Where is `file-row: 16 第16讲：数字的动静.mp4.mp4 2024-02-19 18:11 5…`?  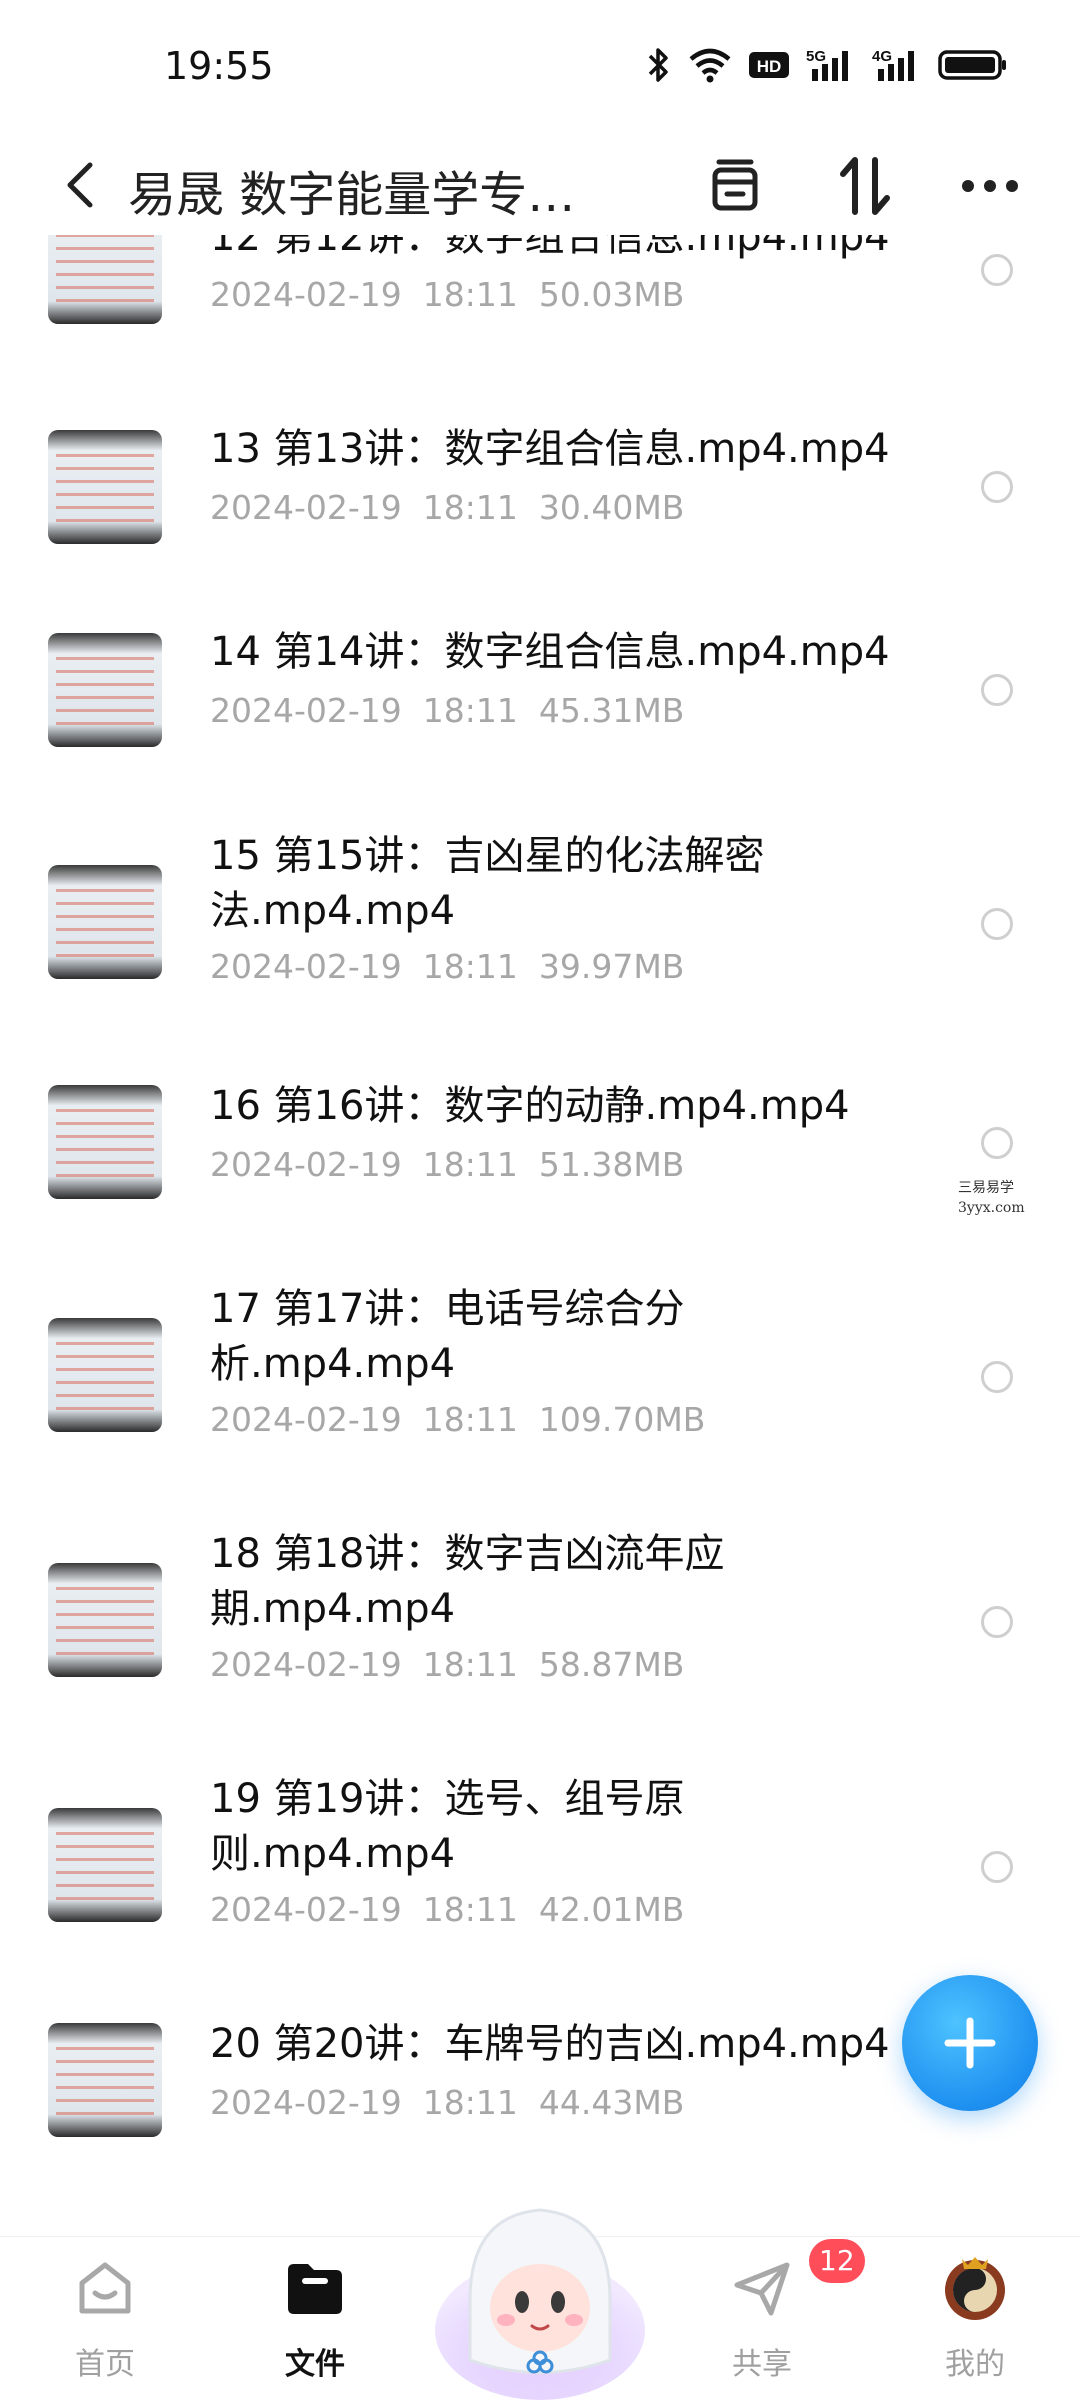 file-row: 16 第16讲：数字的动静.mp4.mp4 2024-02-19 18:11 5… is located at coordinates (540, 1159).